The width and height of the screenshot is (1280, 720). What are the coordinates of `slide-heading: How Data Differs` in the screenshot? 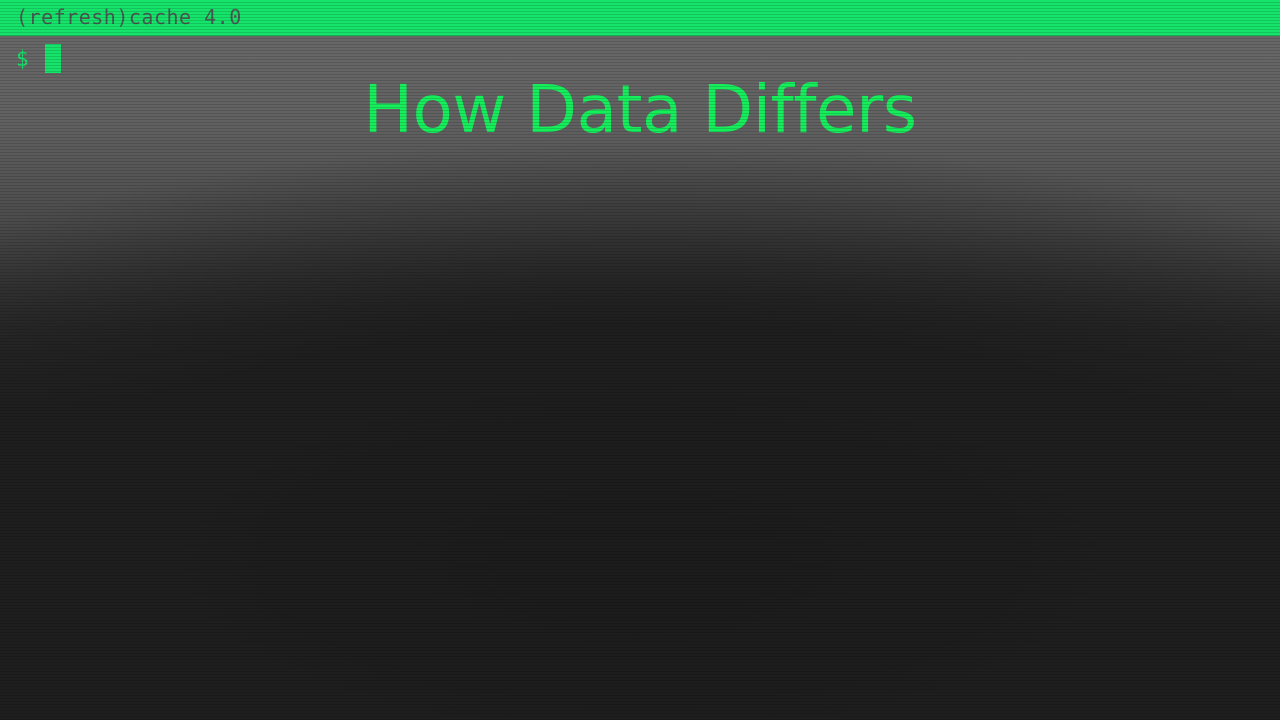 It's located at (640, 109).